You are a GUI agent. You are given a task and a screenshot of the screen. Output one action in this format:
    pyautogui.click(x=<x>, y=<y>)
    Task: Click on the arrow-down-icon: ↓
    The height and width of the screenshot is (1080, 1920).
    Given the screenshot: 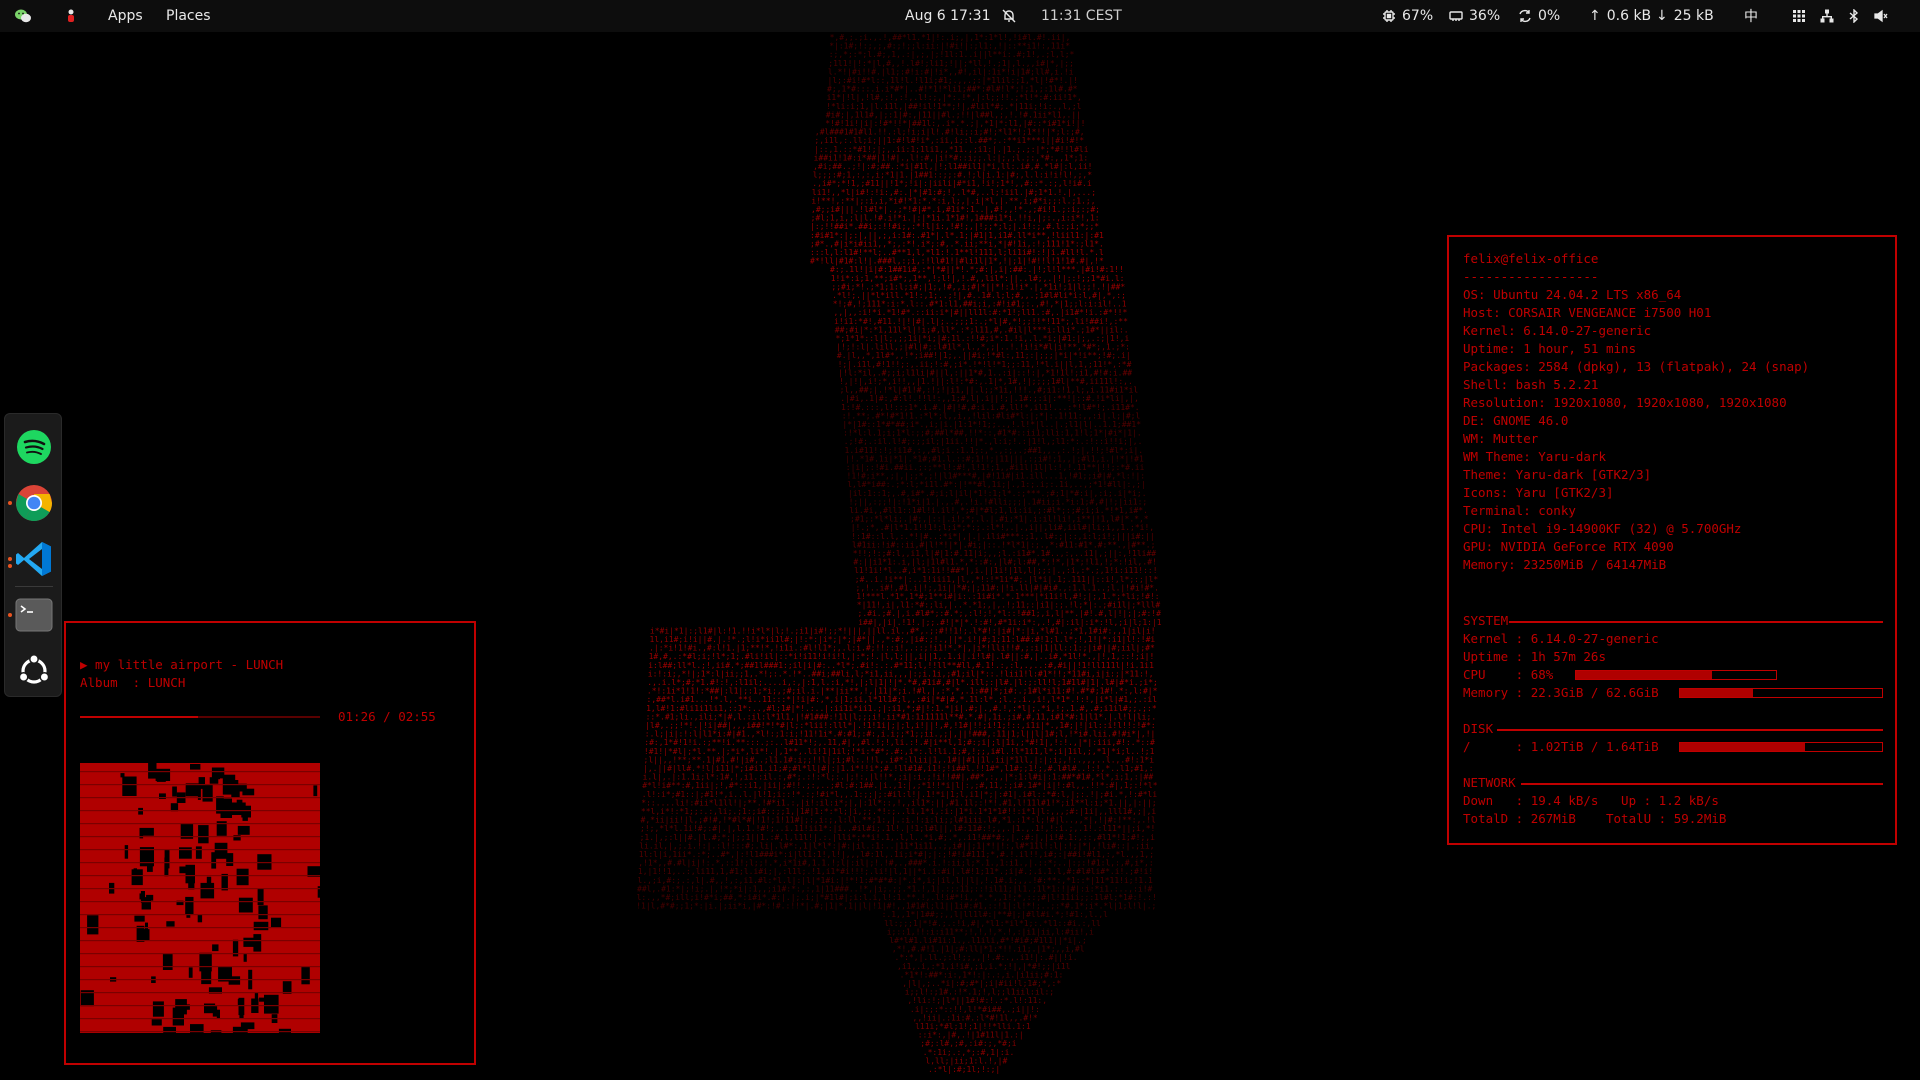 What is the action you would take?
    pyautogui.click(x=1662, y=16)
    